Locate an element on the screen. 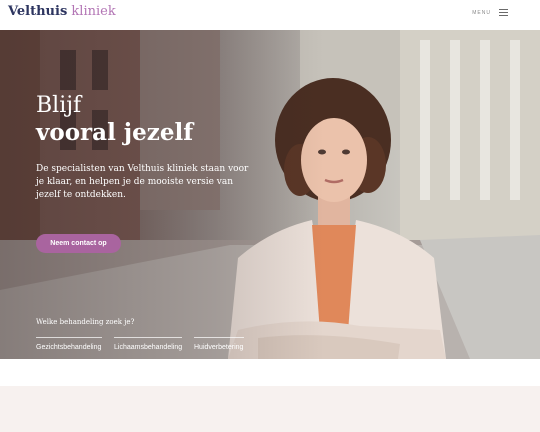 The width and height of the screenshot is (540, 432). category-link-skin: Huidverbetering is located at coordinates (219, 344).